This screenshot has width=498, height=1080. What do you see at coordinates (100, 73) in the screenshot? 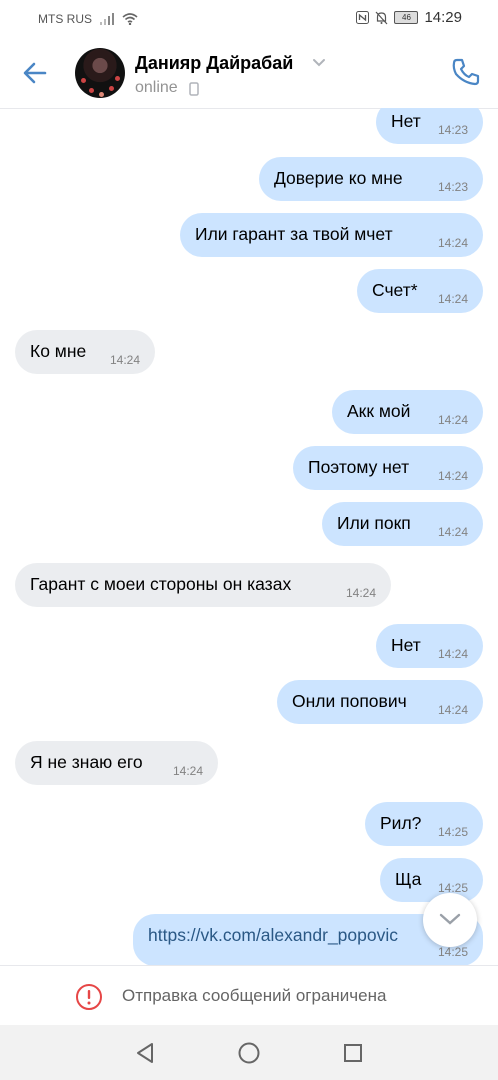
I see `avatar` at bounding box center [100, 73].